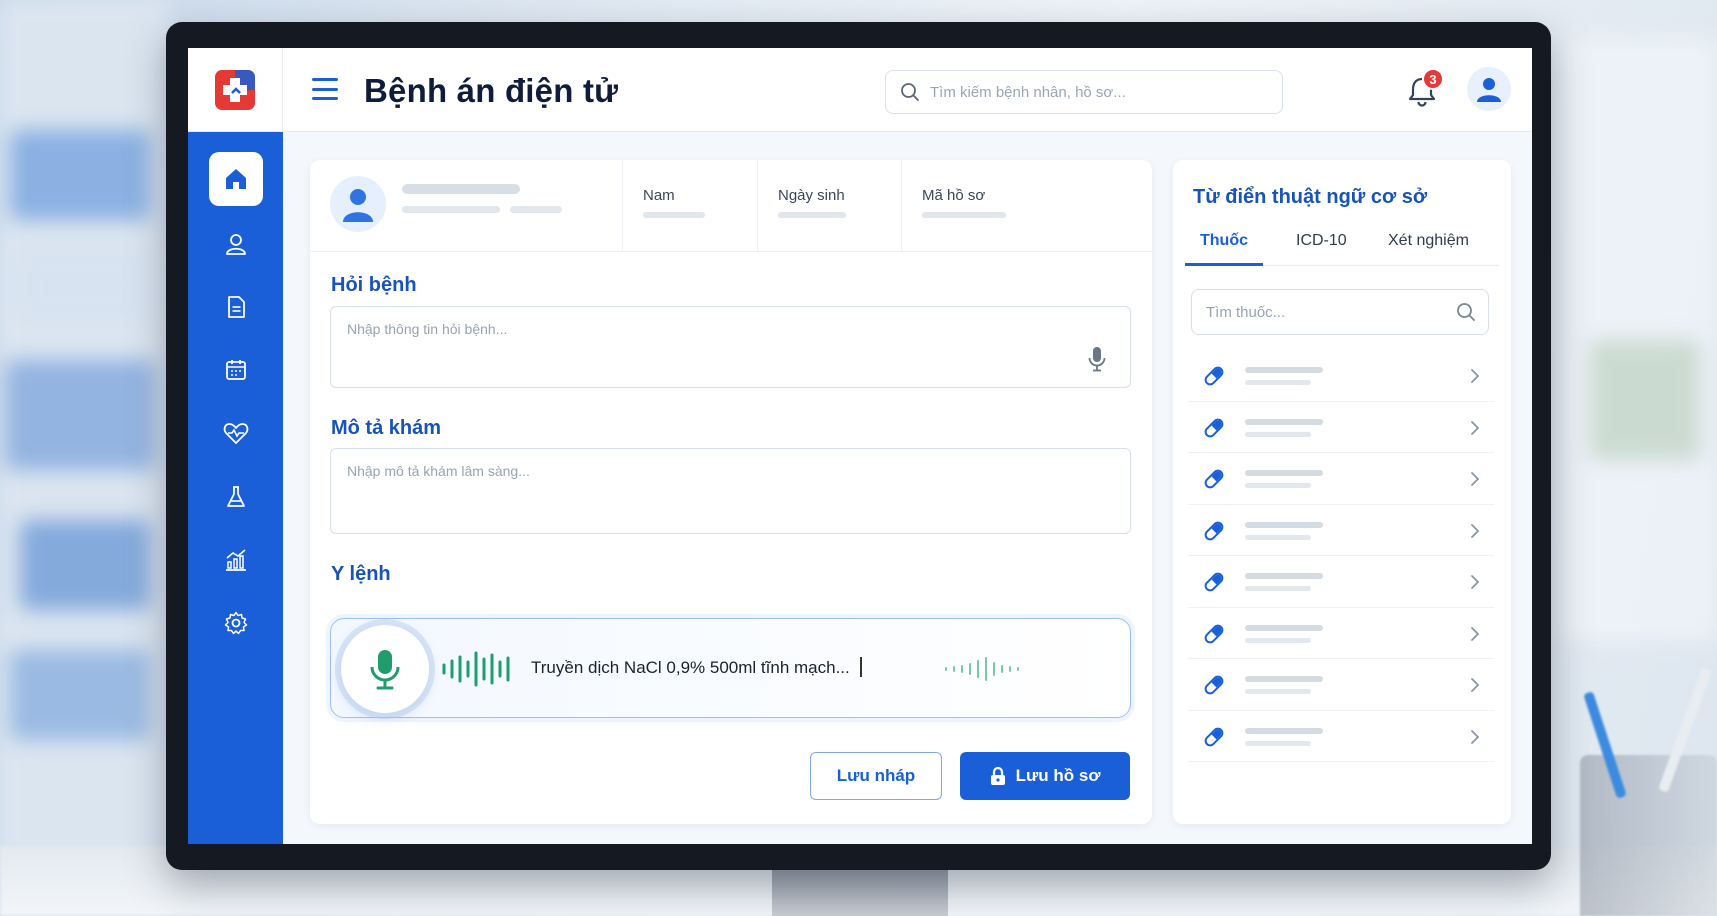 The image size is (1717, 916). I want to click on patient-avatar, so click(358, 204).